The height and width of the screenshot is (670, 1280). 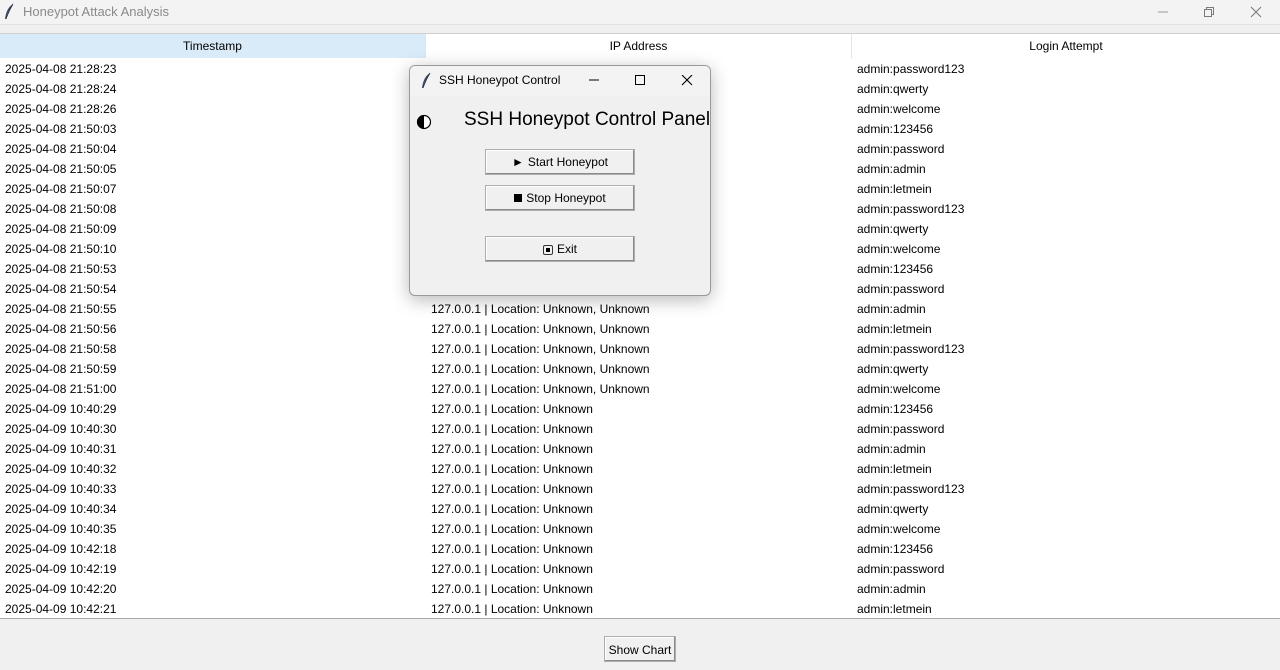 I want to click on table-header: Timestamp IP Address Login Attempt, so click(x=640, y=46).